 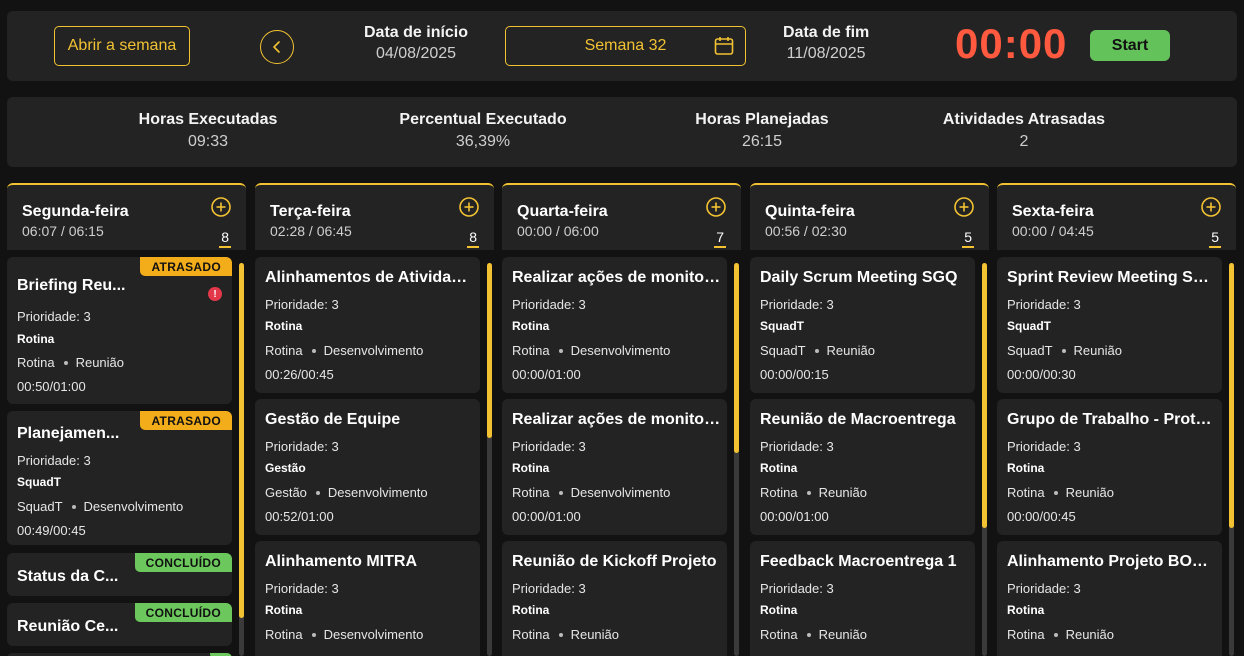 I want to click on card-tags: SquadT Desenvolvimento, so click(x=100, y=506).